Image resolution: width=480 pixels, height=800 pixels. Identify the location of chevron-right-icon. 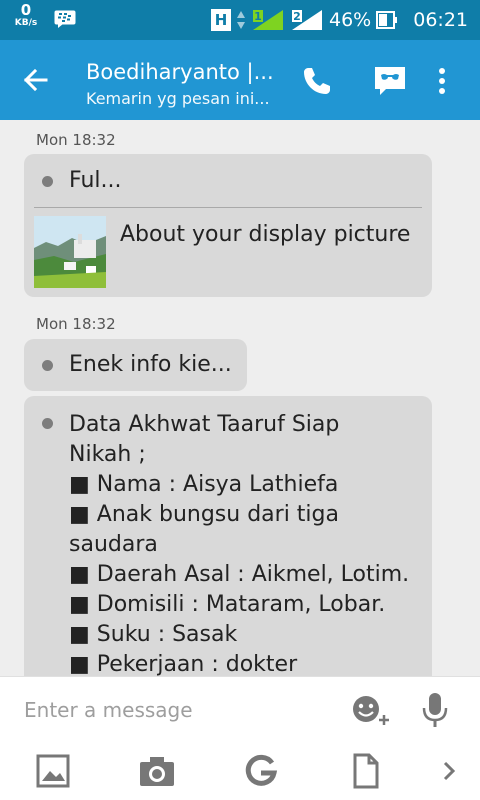
(450, 771).